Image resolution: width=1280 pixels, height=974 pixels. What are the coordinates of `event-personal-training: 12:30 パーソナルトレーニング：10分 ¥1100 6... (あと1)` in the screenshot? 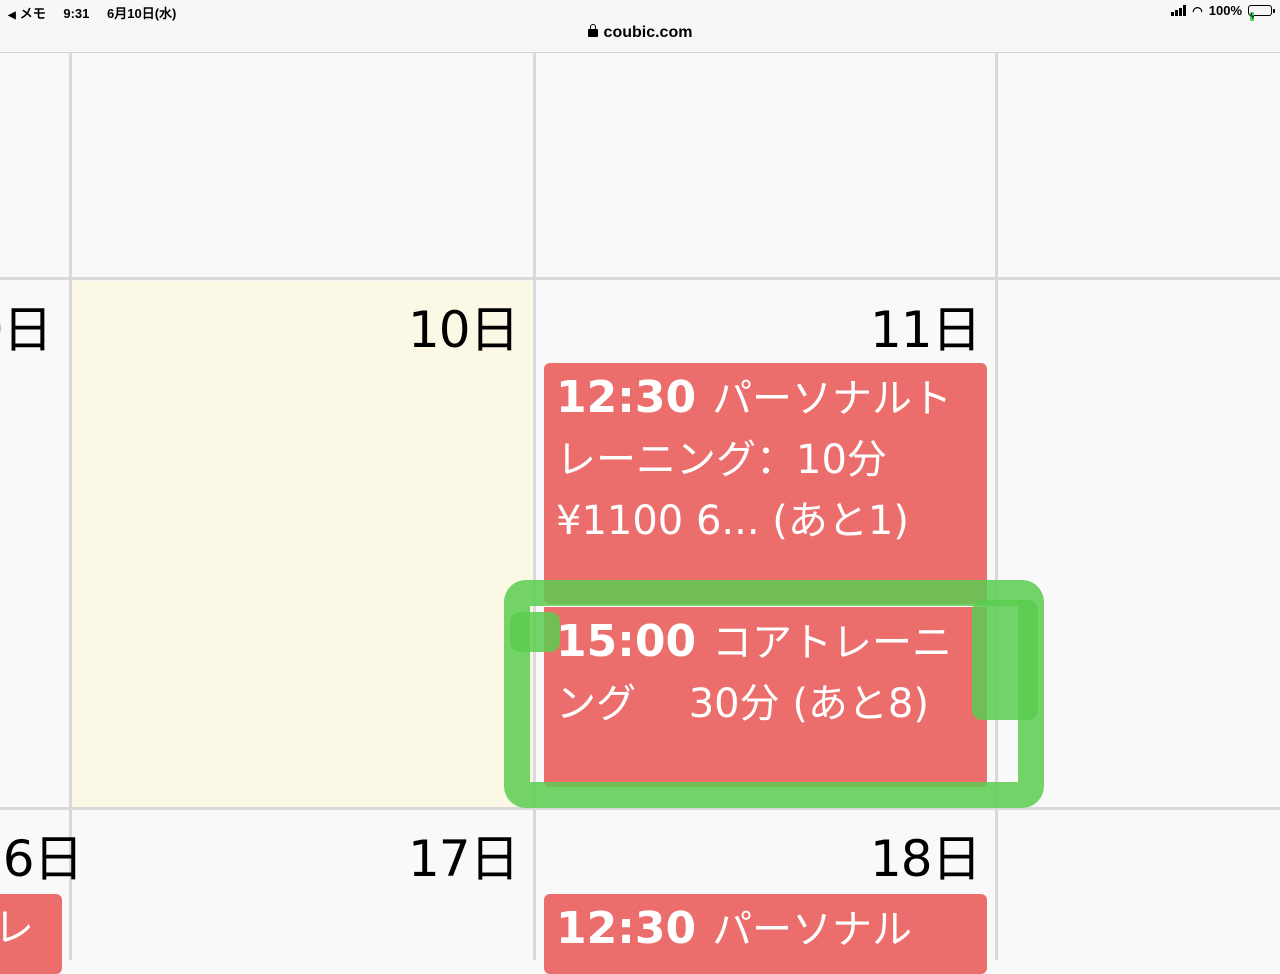 It's located at (765, 483).